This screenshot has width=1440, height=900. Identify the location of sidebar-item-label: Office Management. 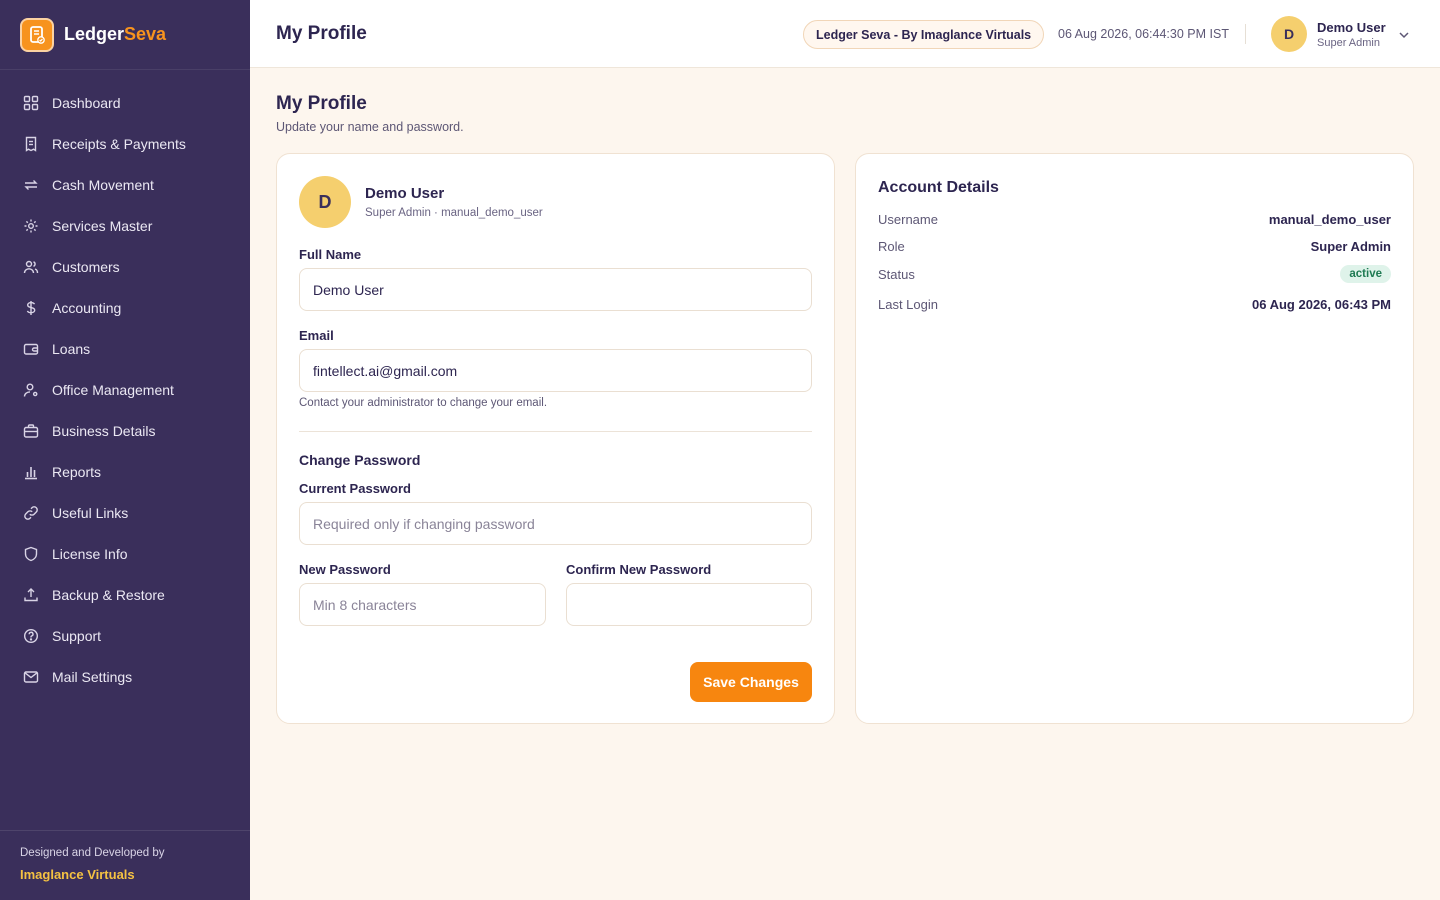
(113, 389).